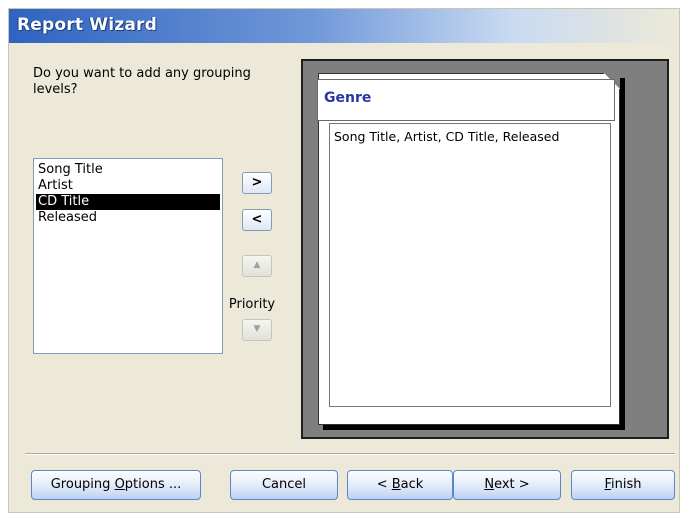  Describe the element at coordinates (87, 25) in the screenshot. I see `window-title: Report Wizard` at that location.